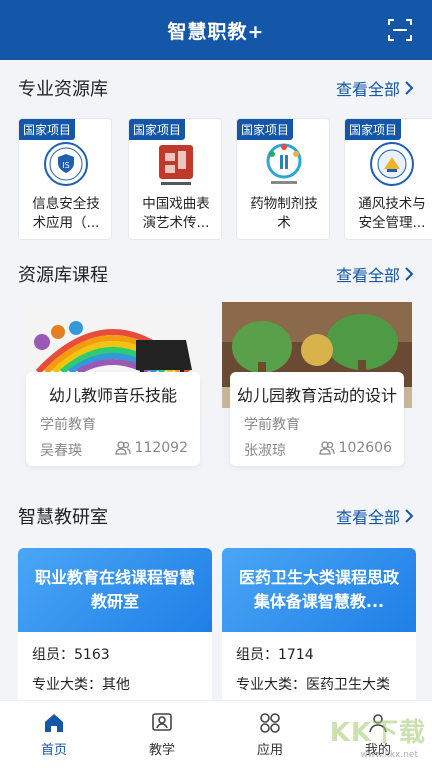  Describe the element at coordinates (392, 164) in the screenshot. I see `school-seal-icon` at that location.